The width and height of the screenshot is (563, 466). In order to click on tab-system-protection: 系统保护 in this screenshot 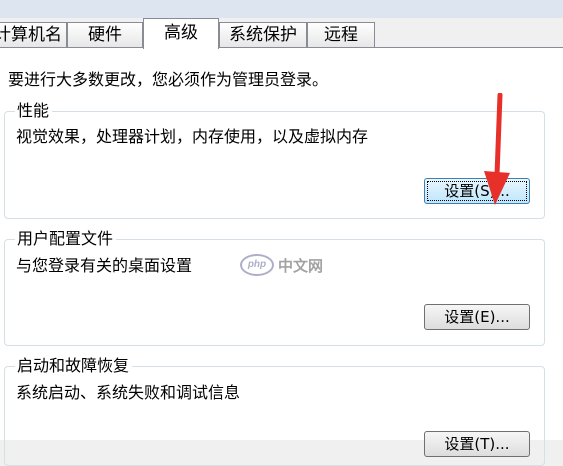, I will do `click(263, 34)`.